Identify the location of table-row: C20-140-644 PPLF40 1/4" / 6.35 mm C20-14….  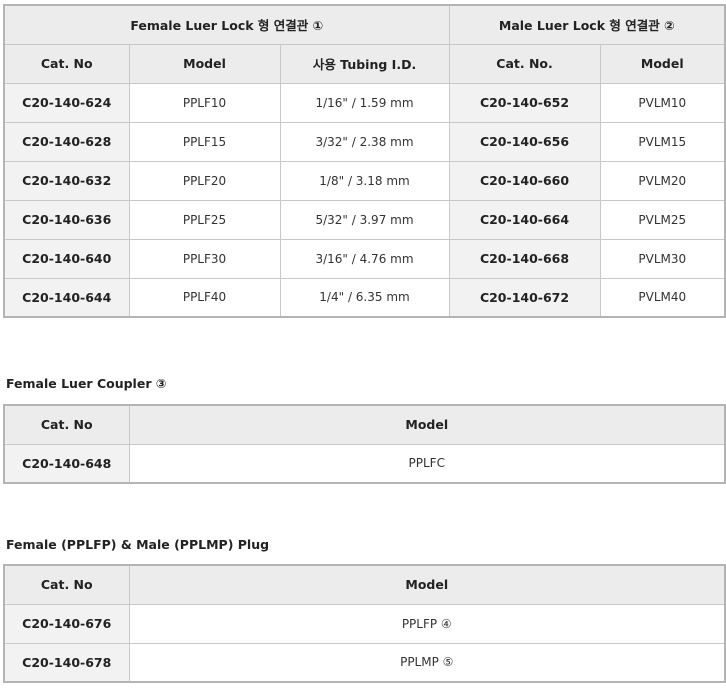
(364, 297).